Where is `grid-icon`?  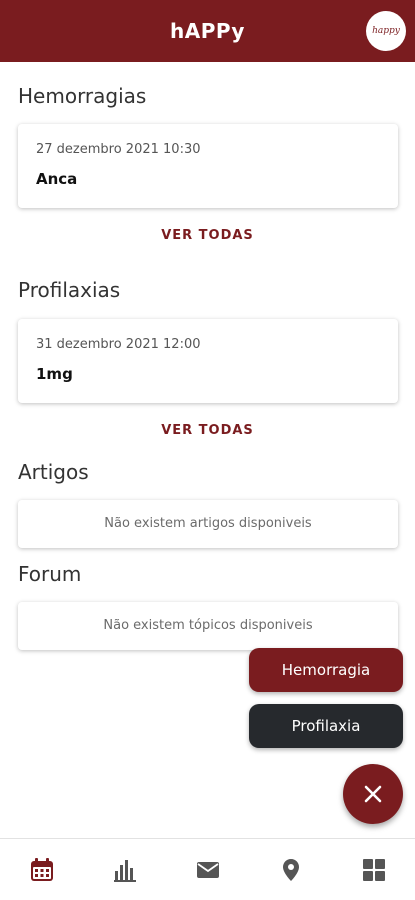 grid-icon is located at coordinates (373, 869).